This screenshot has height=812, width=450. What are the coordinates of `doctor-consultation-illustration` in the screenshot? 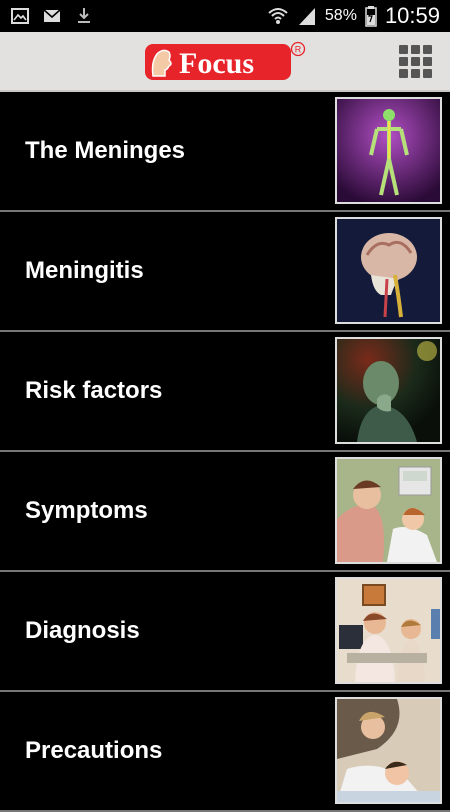 It's located at (388, 630).